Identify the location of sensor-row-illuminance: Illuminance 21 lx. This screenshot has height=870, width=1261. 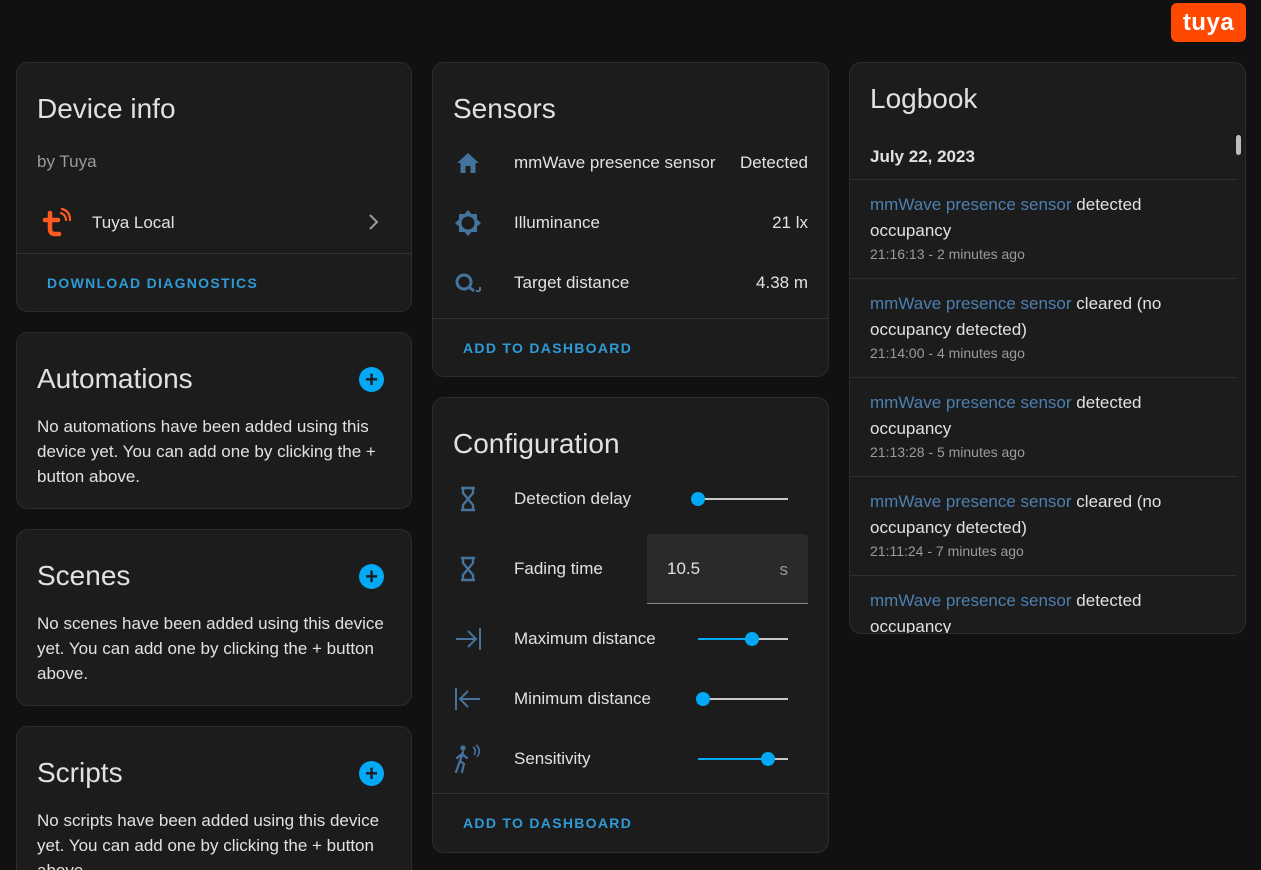
(630, 223).